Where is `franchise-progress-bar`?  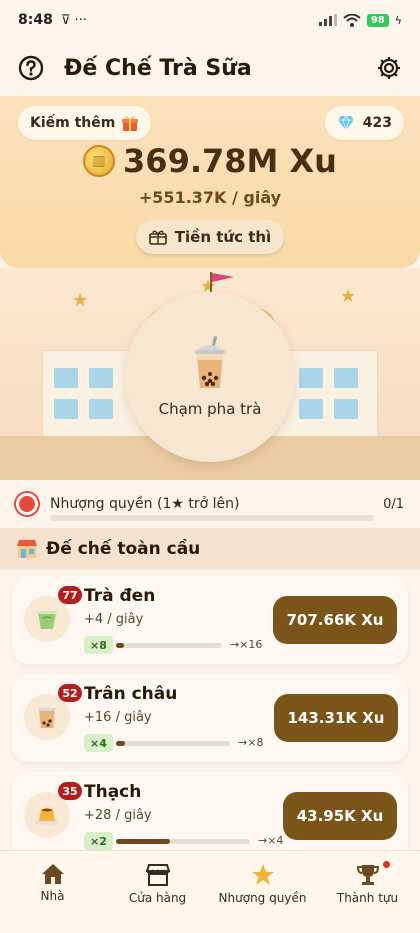 franchise-progress-bar is located at coordinates (212, 518).